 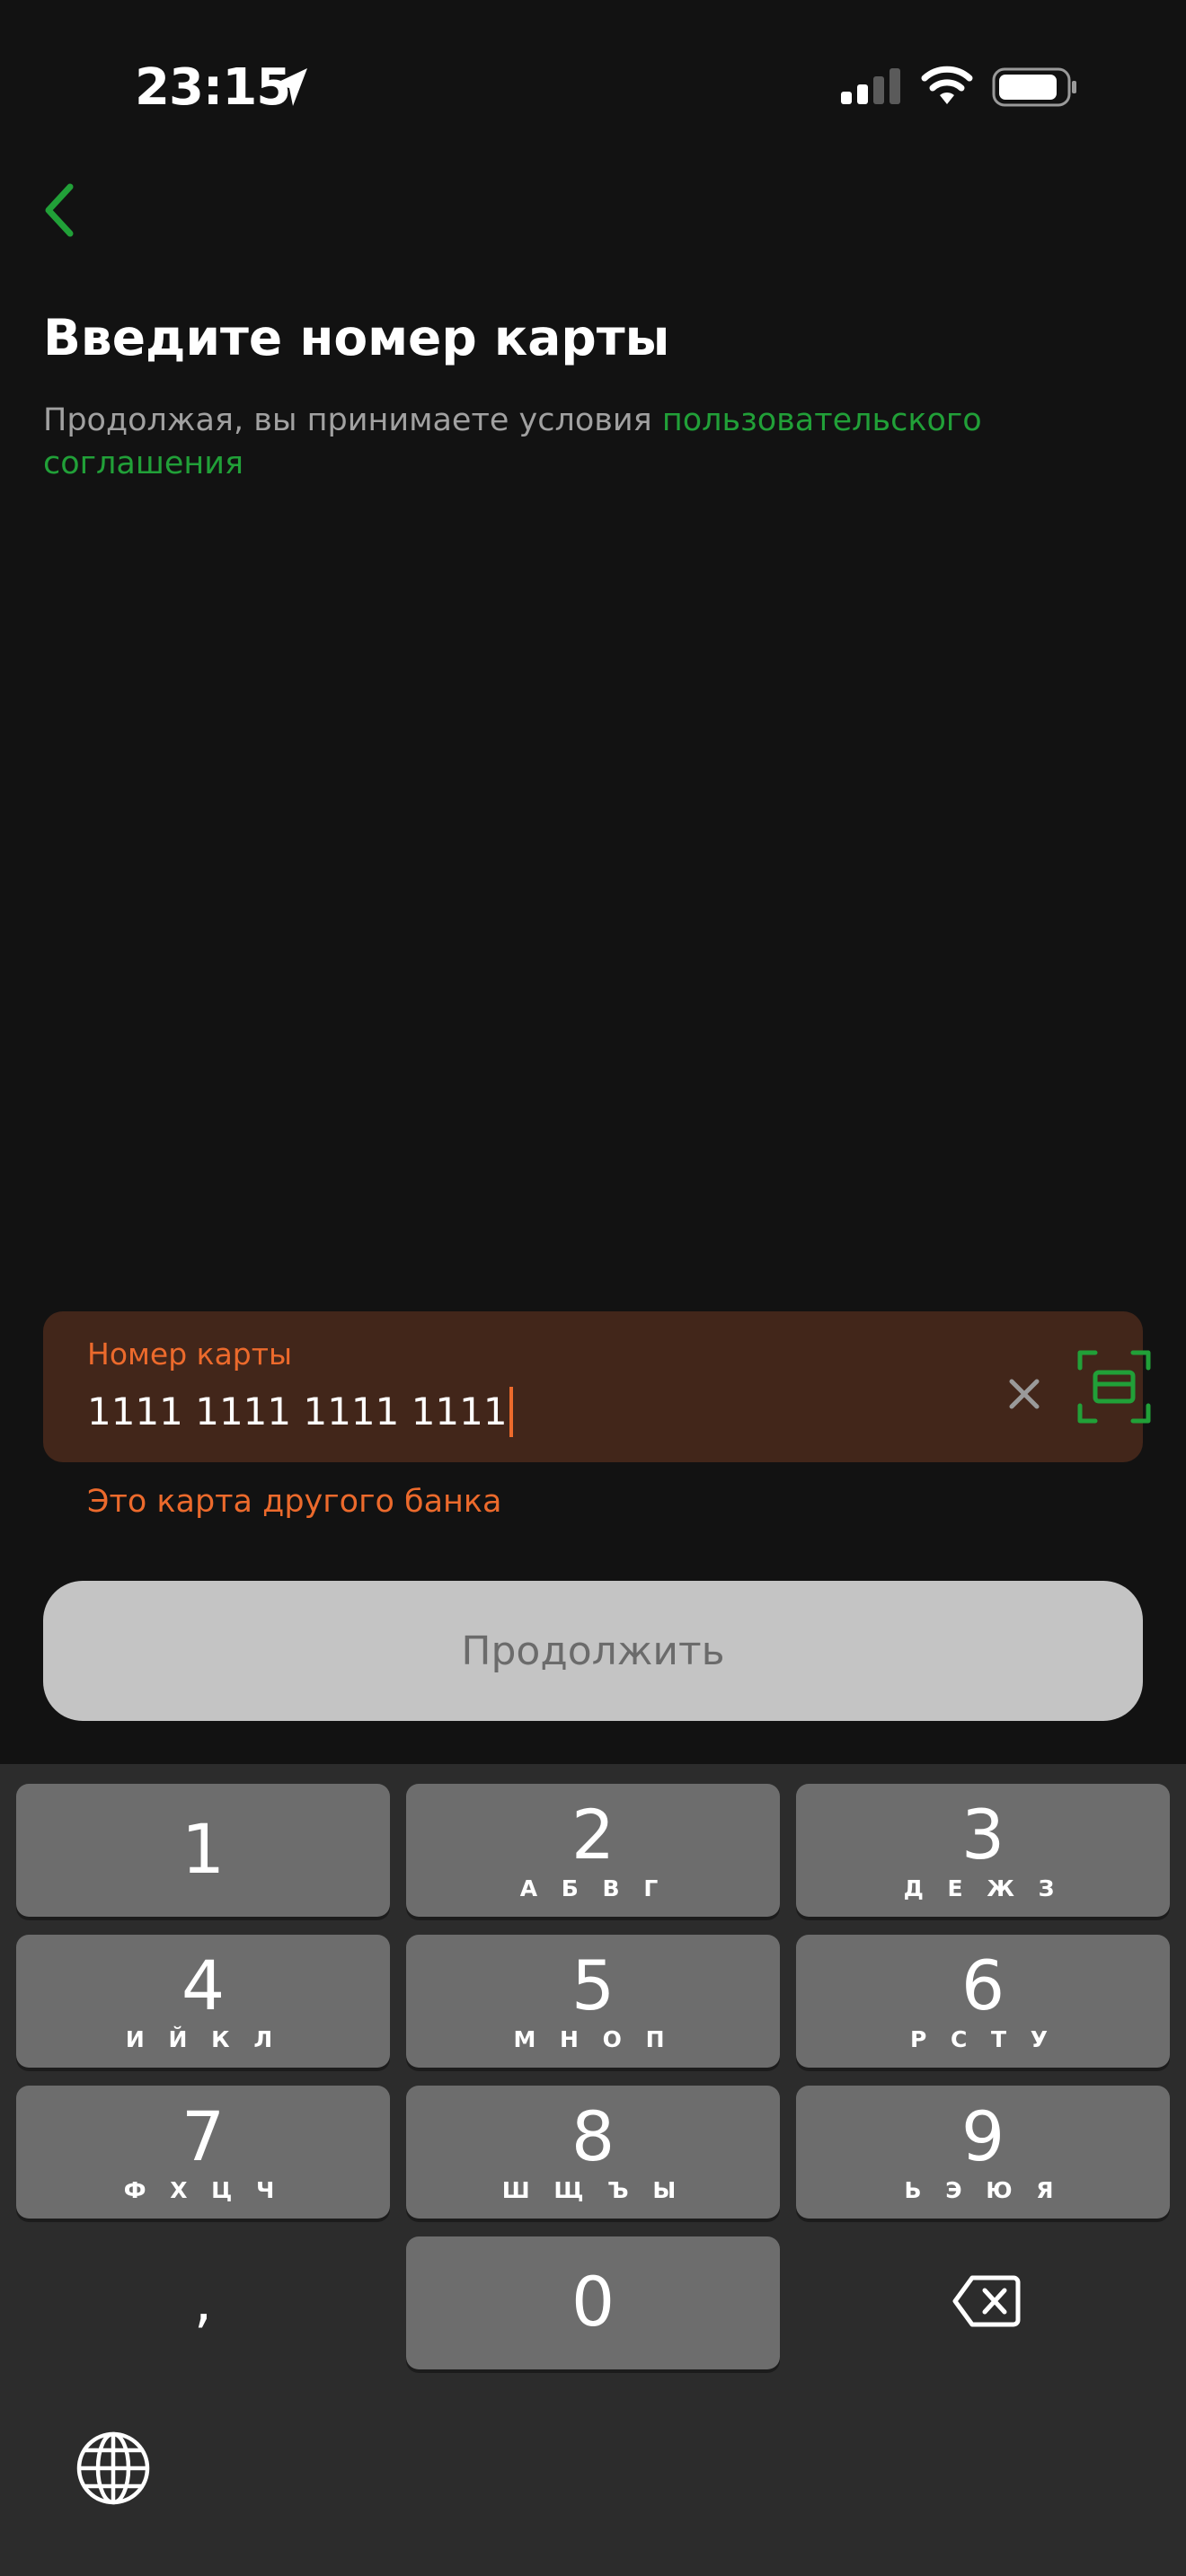 I want to click on status-time: 23:15, so click(x=213, y=87).